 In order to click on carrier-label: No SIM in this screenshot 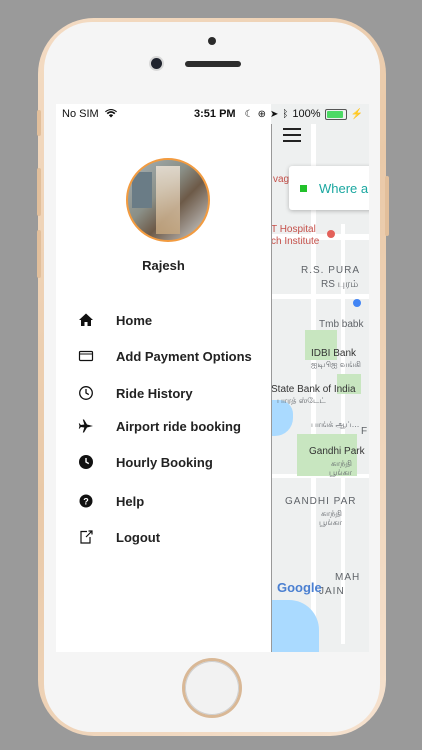, I will do `click(80, 114)`.